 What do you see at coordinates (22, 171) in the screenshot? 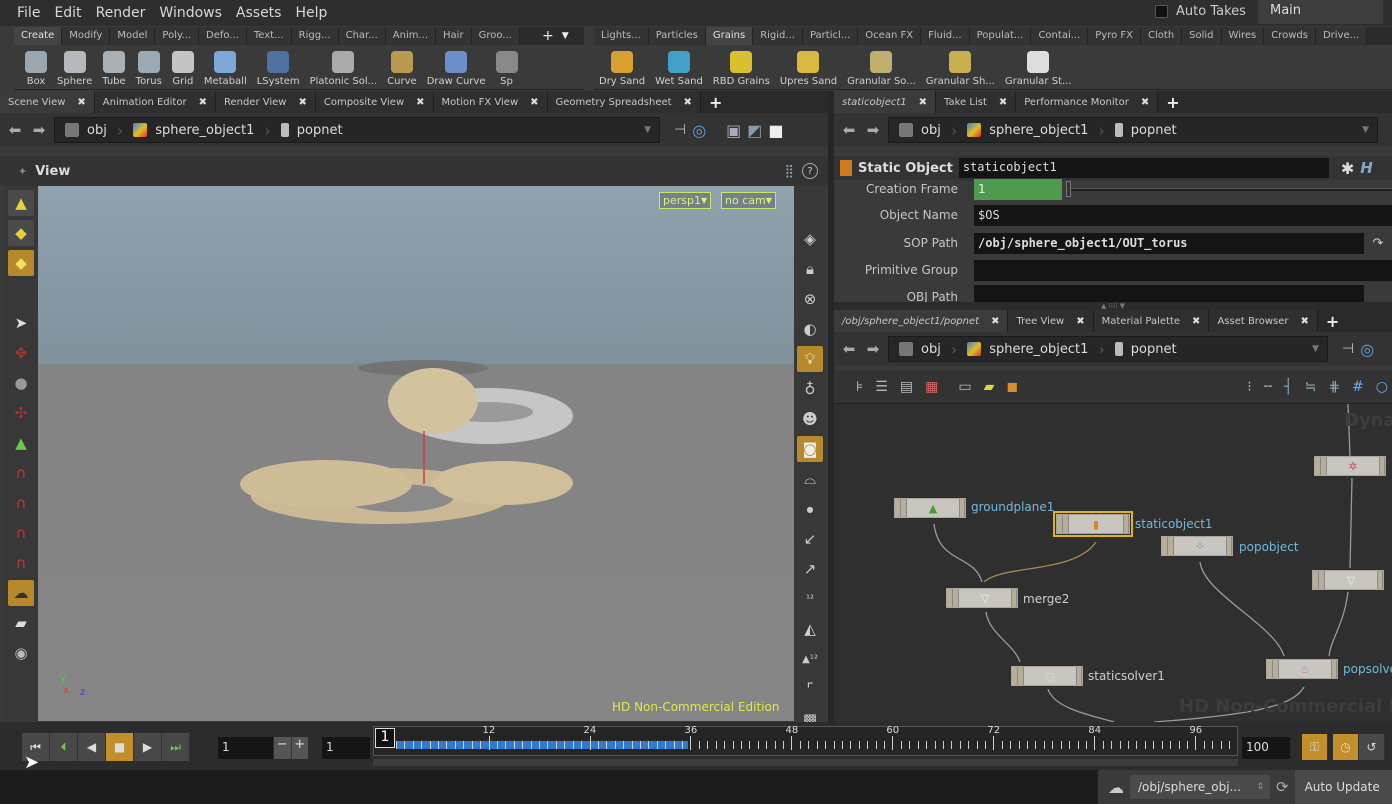
I see `view-menu-icon: ✦` at bounding box center [22, 171].